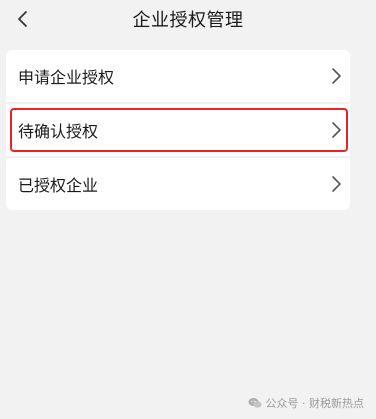 The width and height of the screenshot is (376, 419). What do you see at coordinates (178, 76) in the screenshot?
I see `menu-item-apply-authorization: 申请企业授权` at bounding box center [178, 76].